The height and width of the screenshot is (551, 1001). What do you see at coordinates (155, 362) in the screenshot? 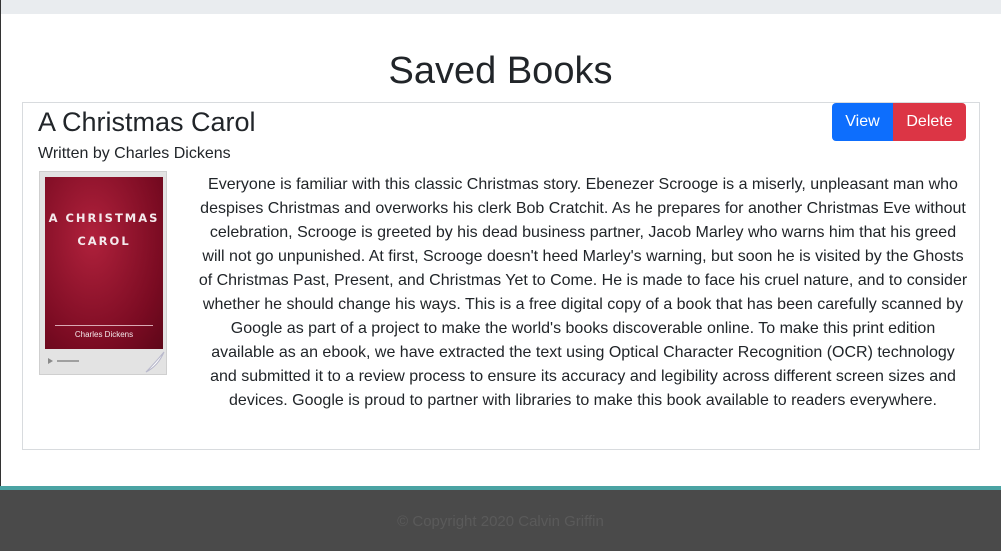
I see `page-curl-icon` at bounding box center [155, 362].